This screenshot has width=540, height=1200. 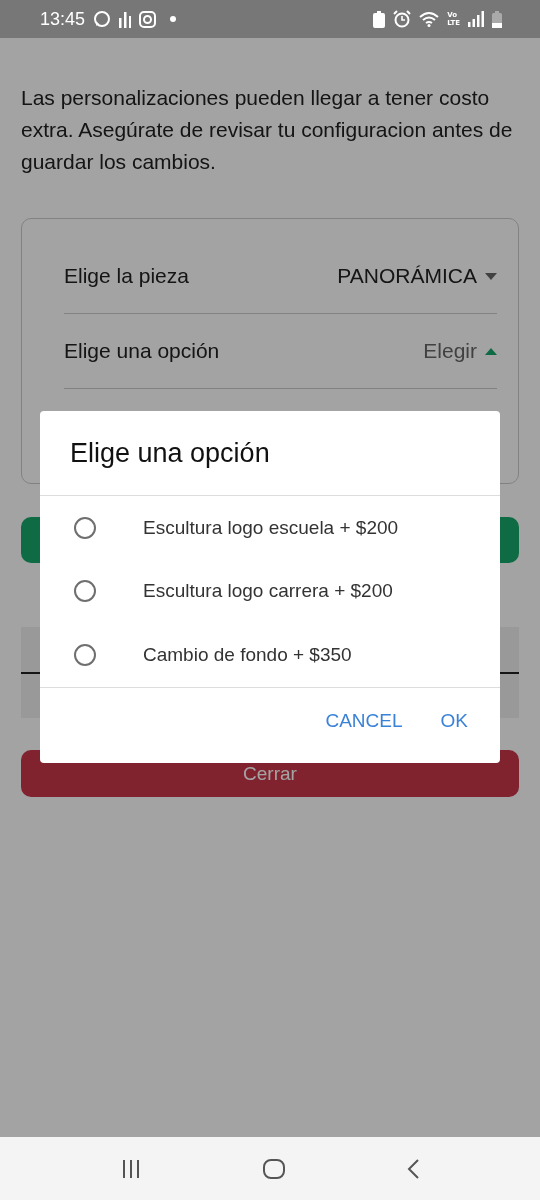 I want to click on back-icon, so click(x=413, y=1168).